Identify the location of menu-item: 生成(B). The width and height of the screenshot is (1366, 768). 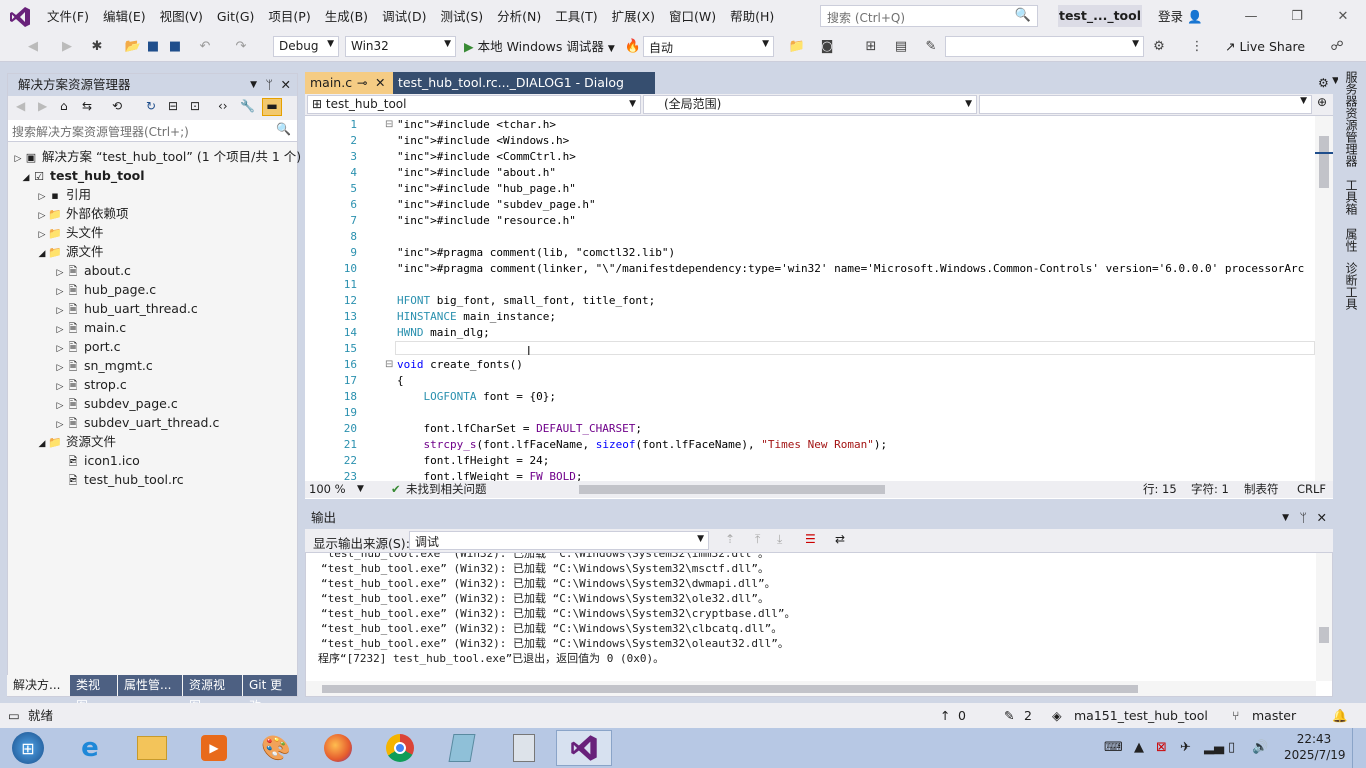
(346, 16).